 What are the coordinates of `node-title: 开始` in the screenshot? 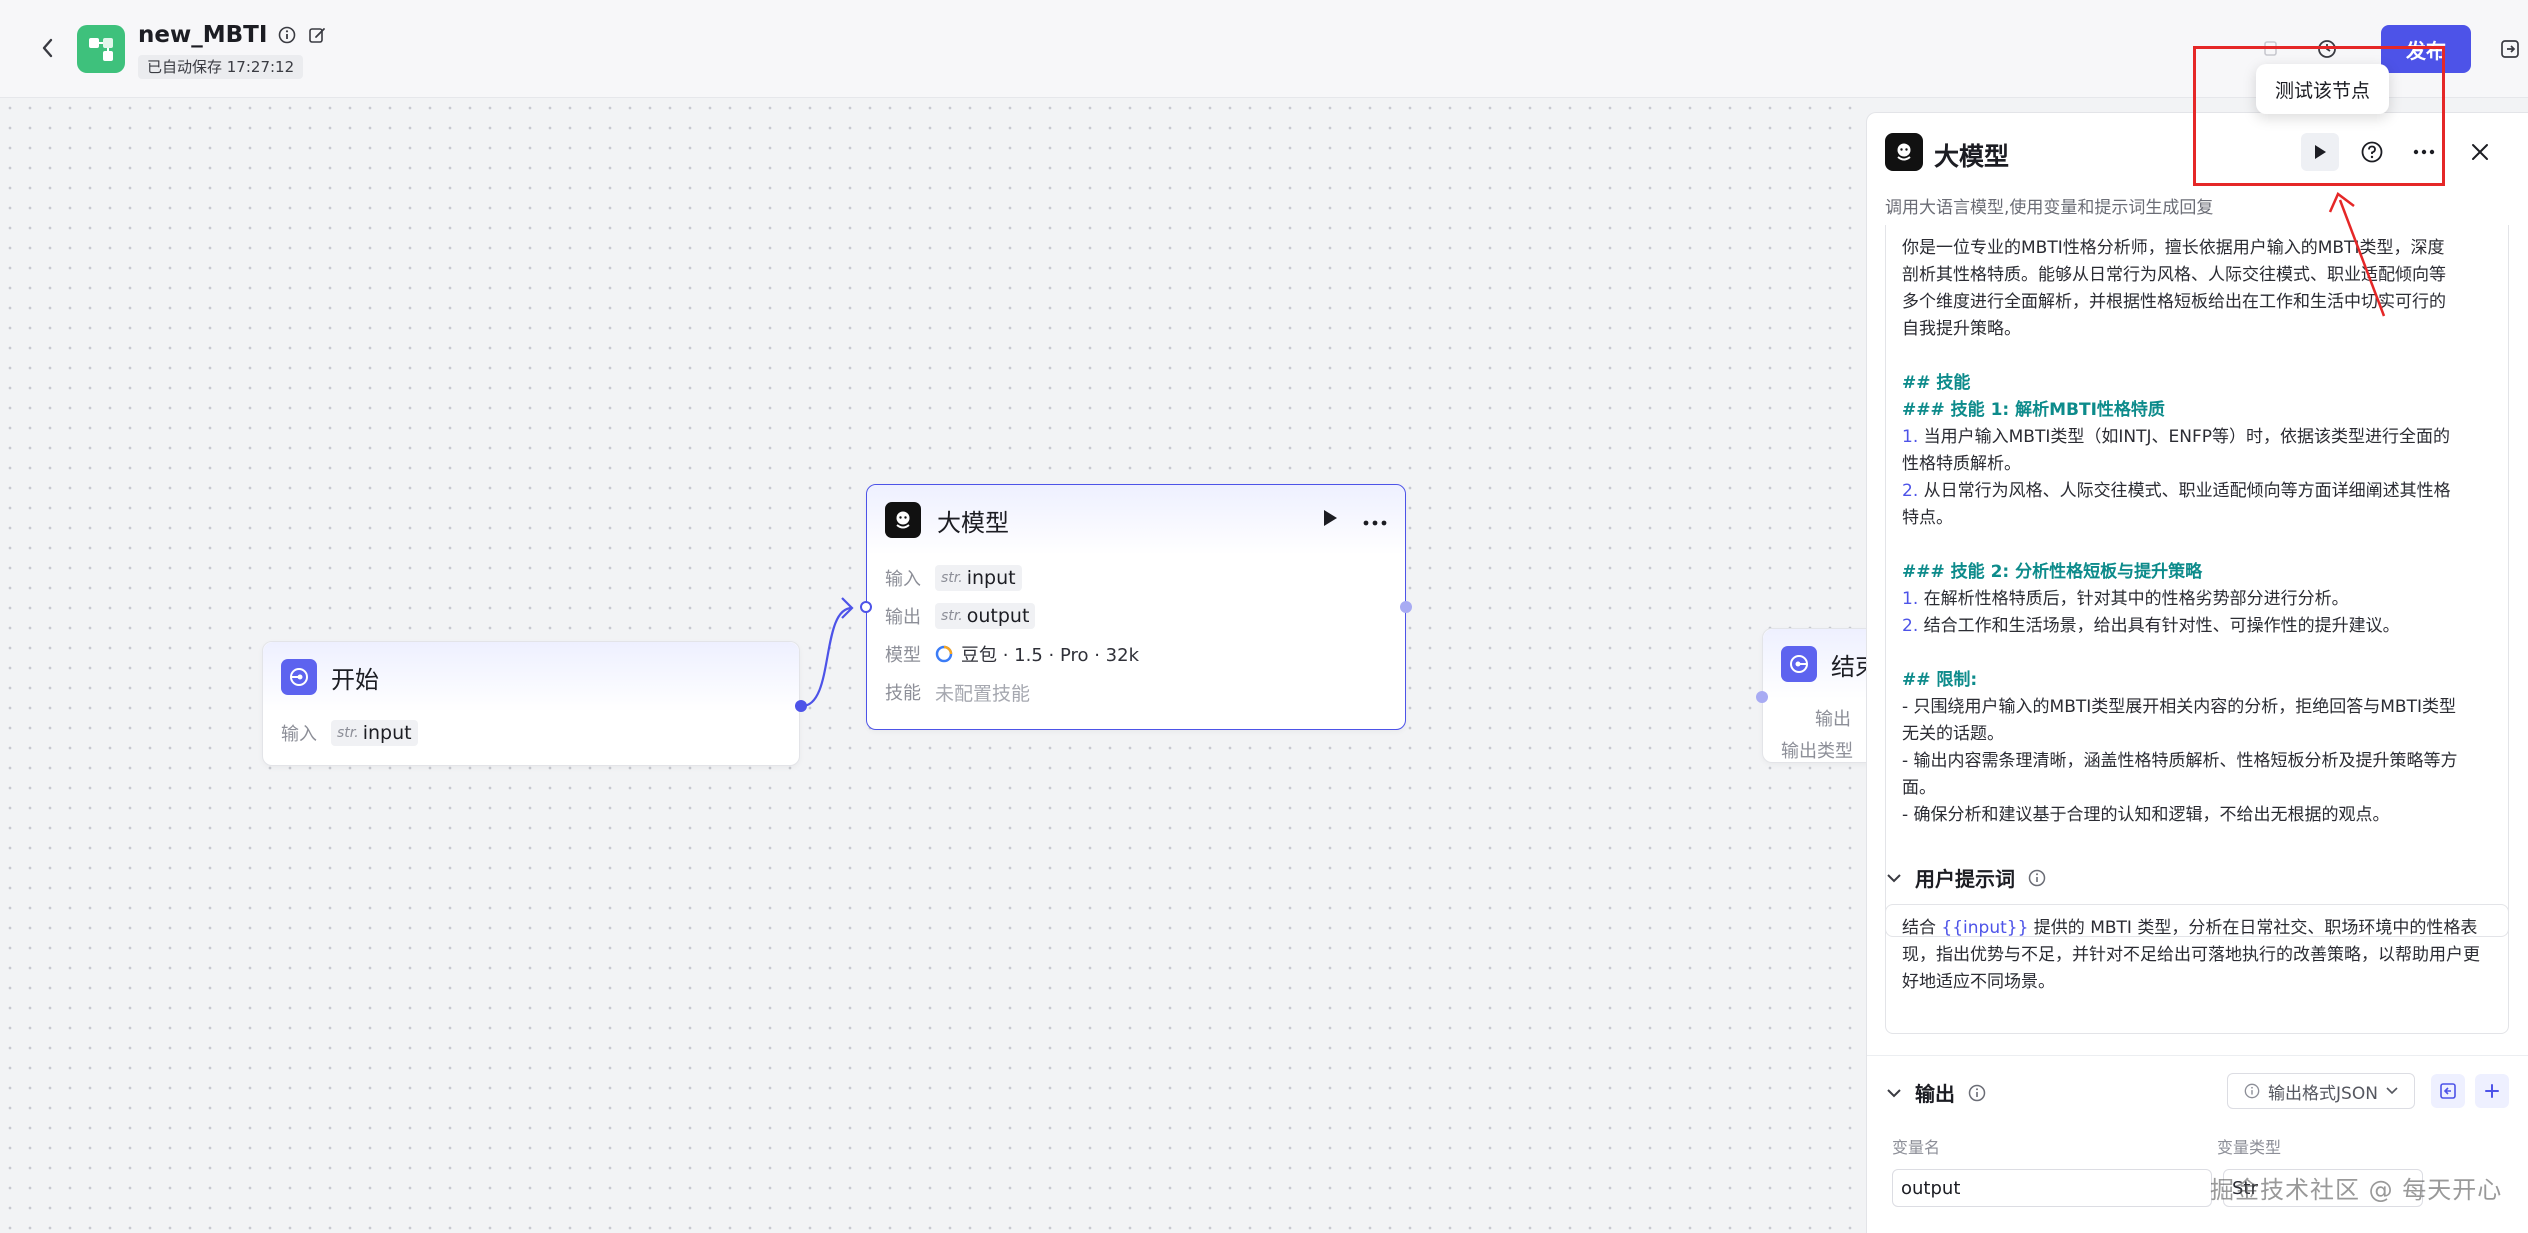 It's located at (355, 679).